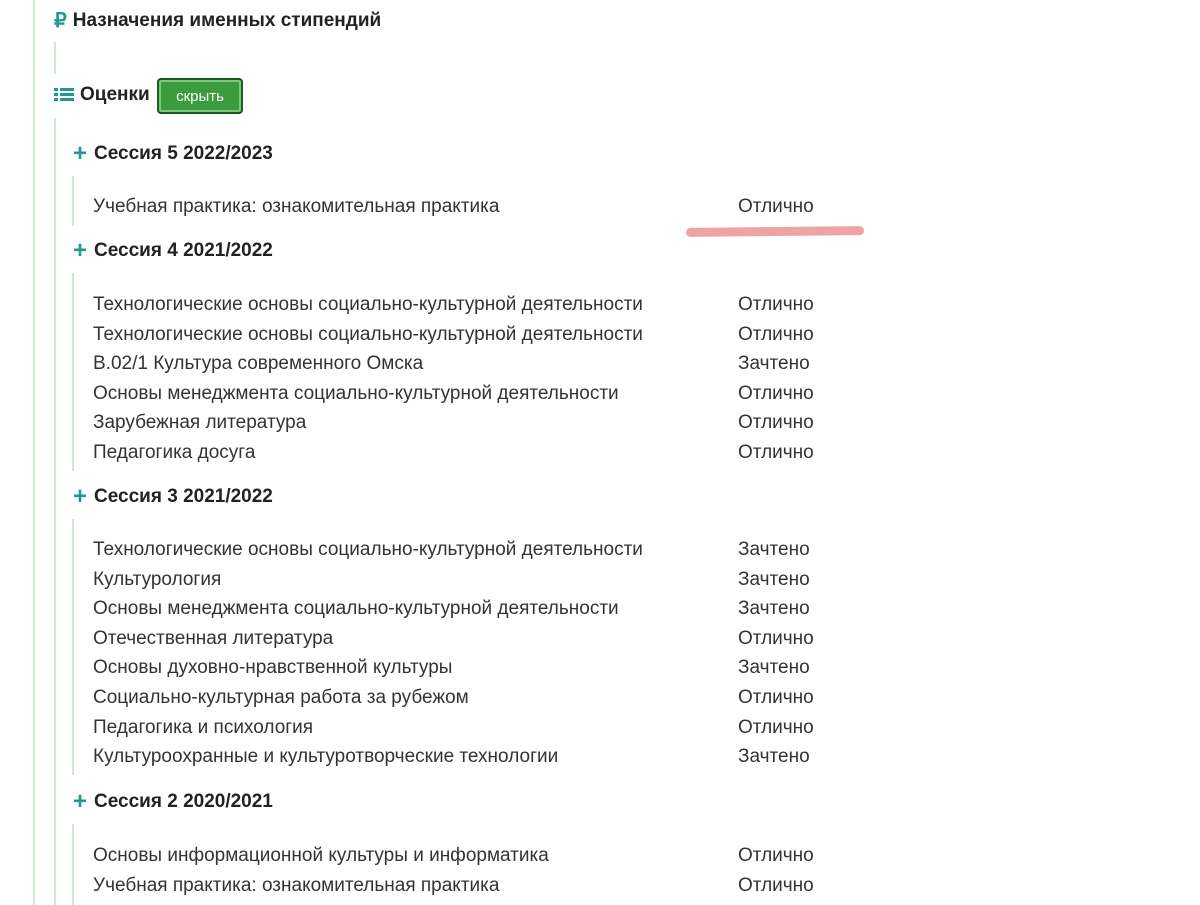 This screenshot has height=905, width=1200. What do you see at coordinates (174, 452) in the screenshot?
I see `subject-name: Педагогика досуга` at bounding box center [174, 452].